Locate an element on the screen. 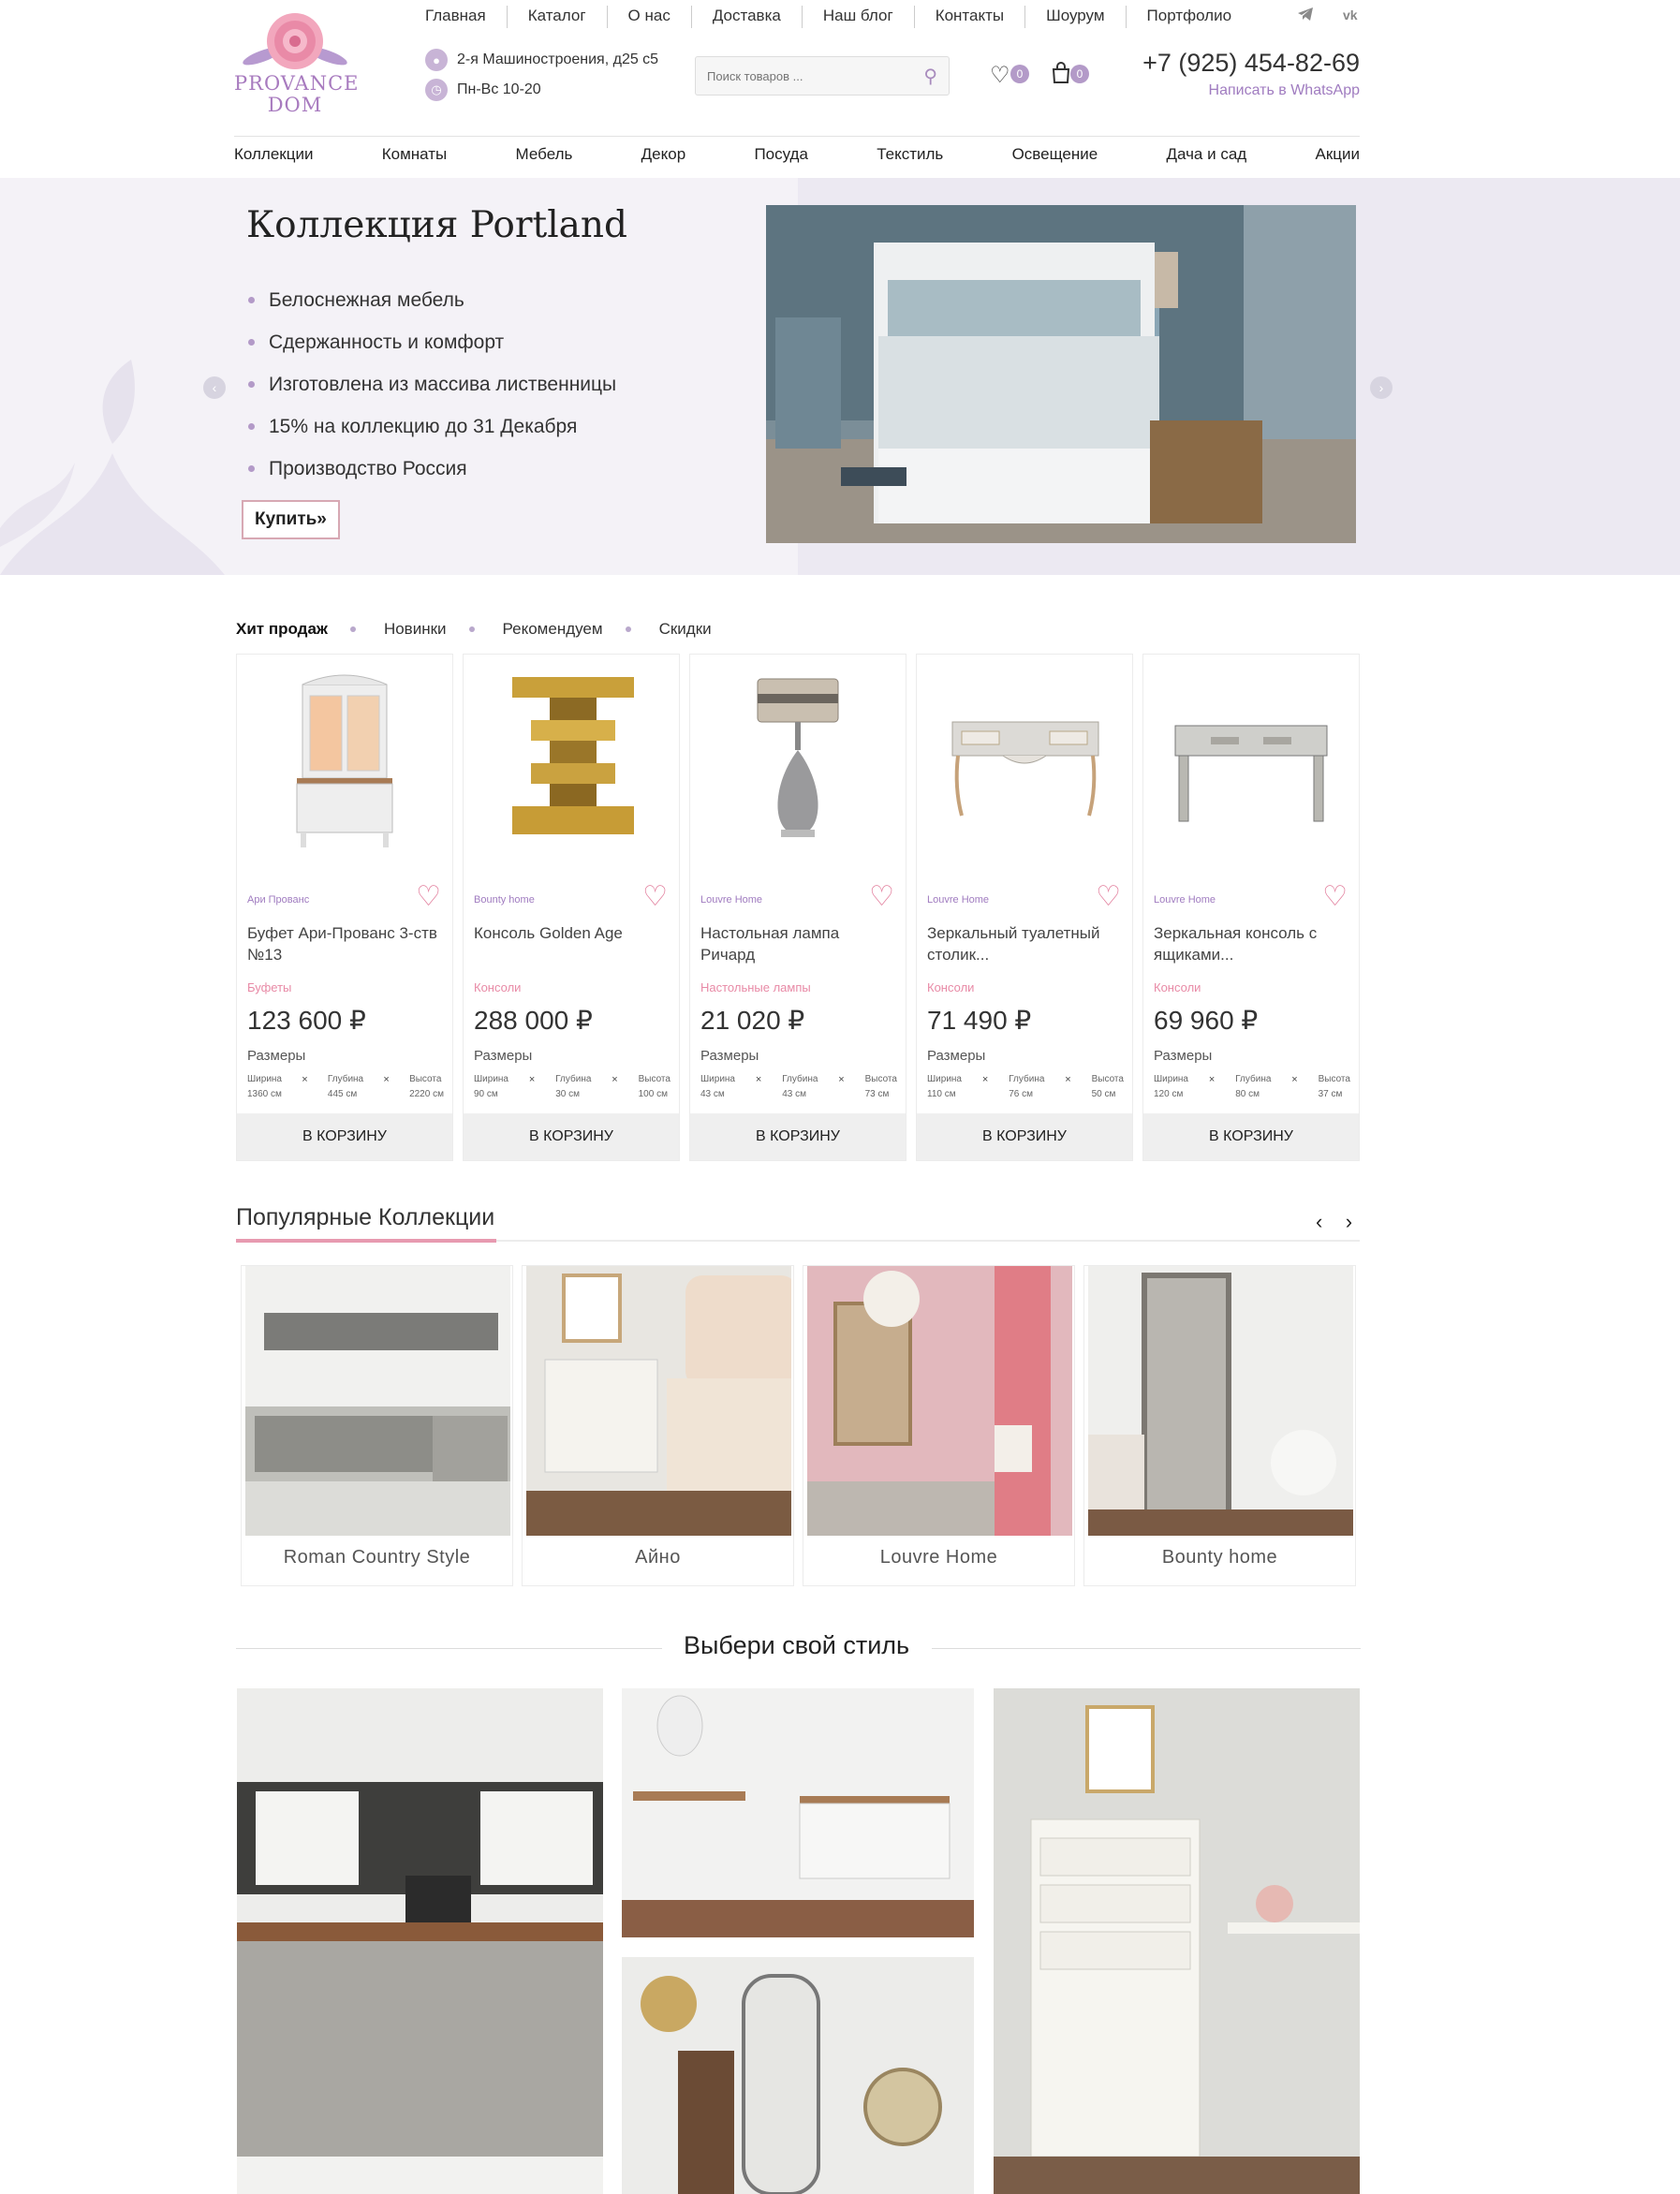 The width and height of the screenshot is (1680, 2194). tab-recommended: Рекомендуем is located at coordinates (553, 629).